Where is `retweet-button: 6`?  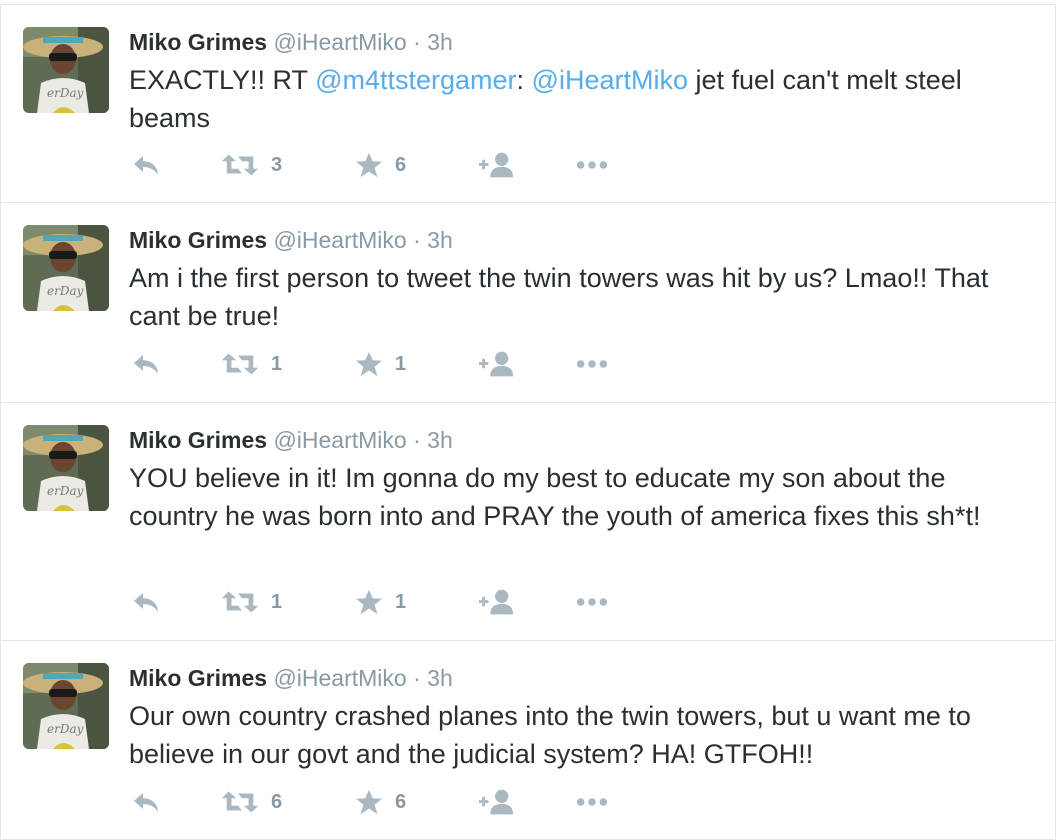
retweet-button: 6 is located at coordinates (251, 802).